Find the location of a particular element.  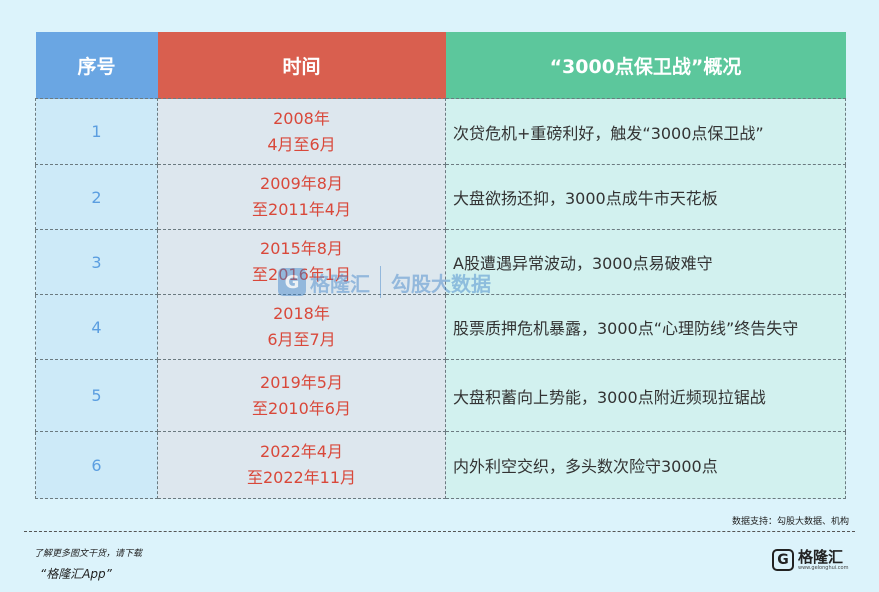

brand-name: 格隆汇 is located at coordinates (821, 557).